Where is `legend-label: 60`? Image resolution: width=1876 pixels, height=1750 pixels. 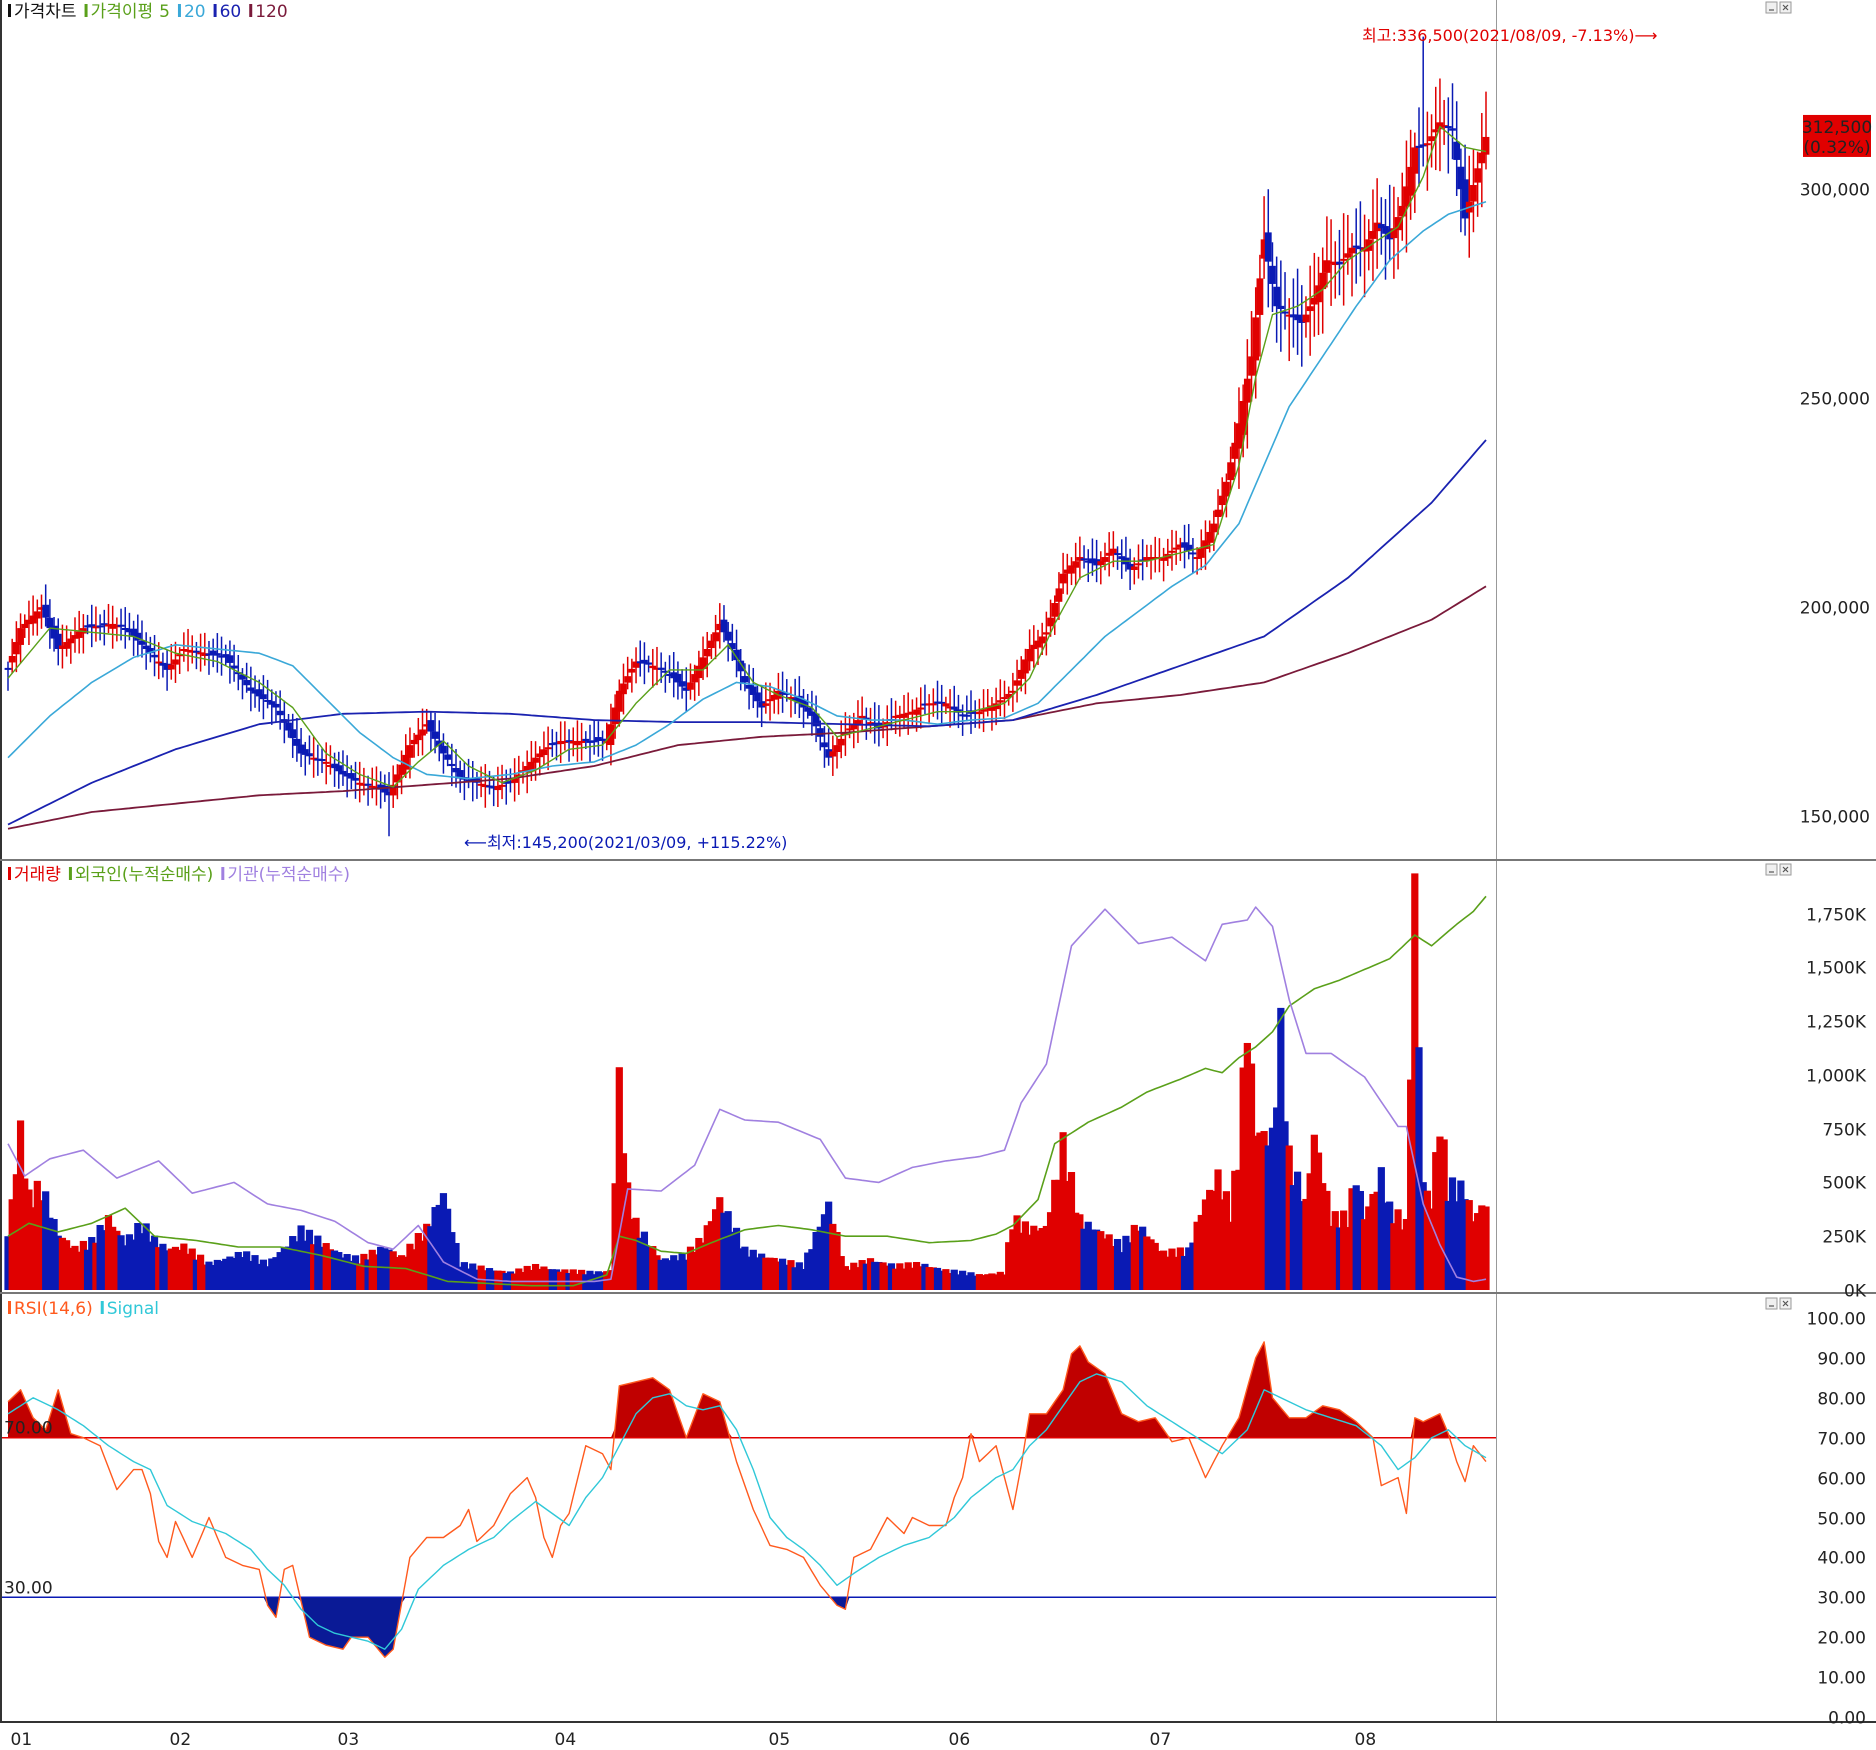 legend-label: 60 is located at coordinates (231, 12).